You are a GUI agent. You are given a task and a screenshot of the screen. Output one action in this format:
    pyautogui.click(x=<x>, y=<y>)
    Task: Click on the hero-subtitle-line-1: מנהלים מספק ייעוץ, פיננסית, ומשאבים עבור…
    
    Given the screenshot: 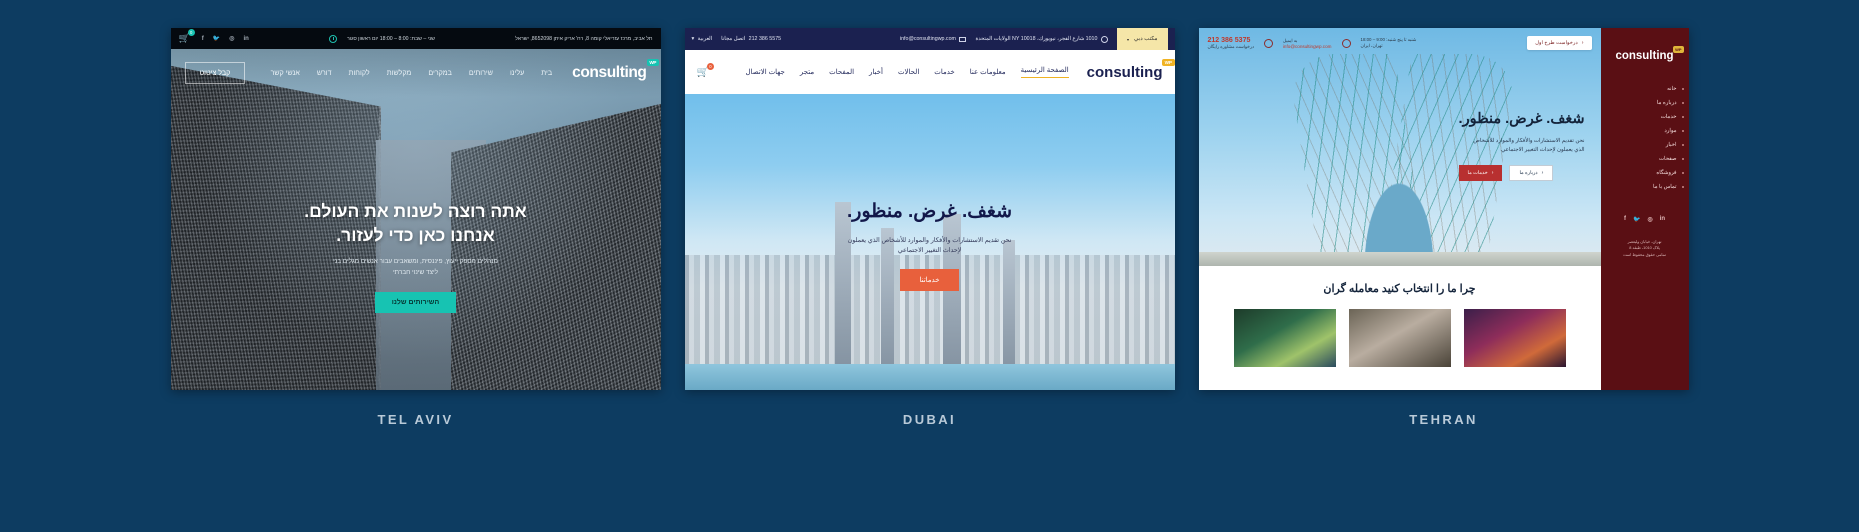 What is the action you would take?
    pyautogui.click(x=415, y=262)
    